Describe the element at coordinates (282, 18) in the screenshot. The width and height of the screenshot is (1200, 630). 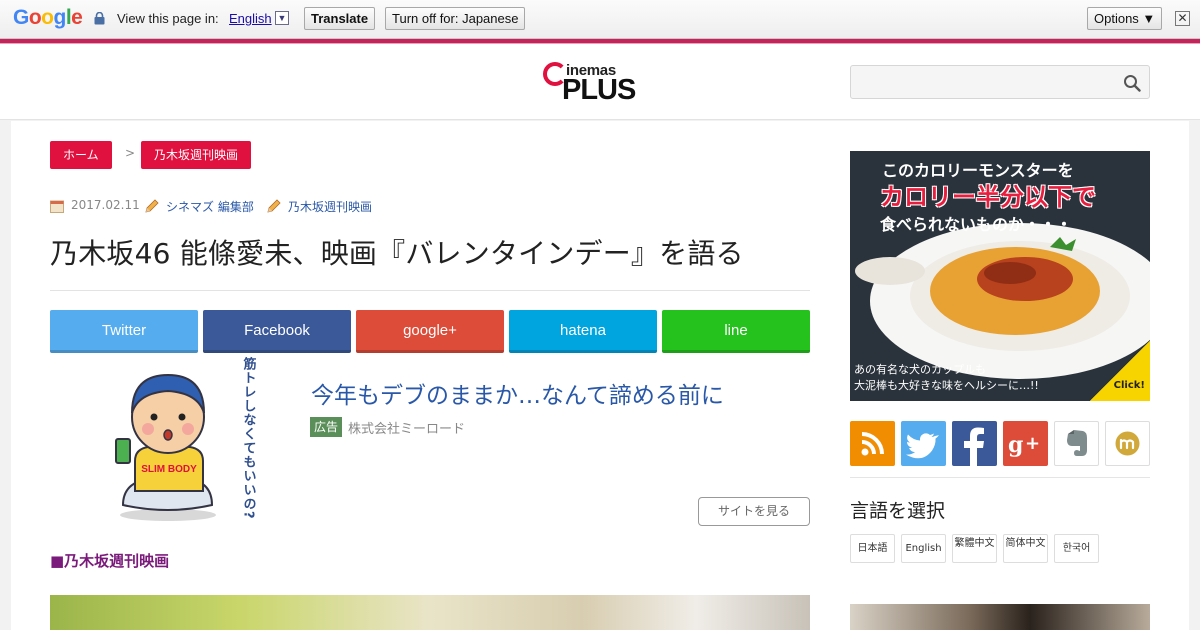
I see `language-dropdown-icon: ▼` at that location.